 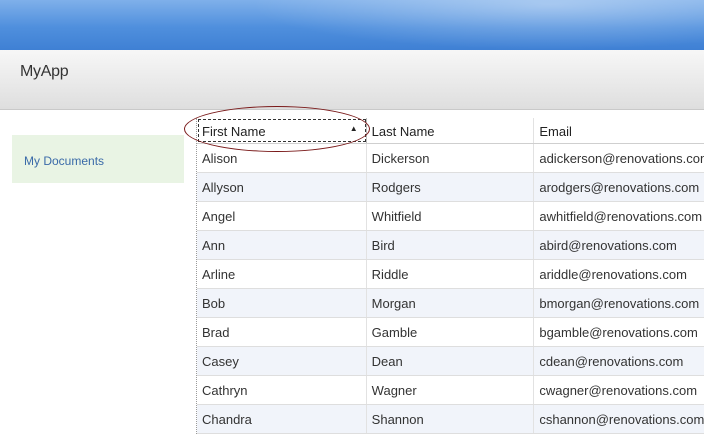 What do you see at coordinates (621, 158) in the screenshot?
I see `email-cell: adickerson@renovations.com` at bounding box center [621, 158].